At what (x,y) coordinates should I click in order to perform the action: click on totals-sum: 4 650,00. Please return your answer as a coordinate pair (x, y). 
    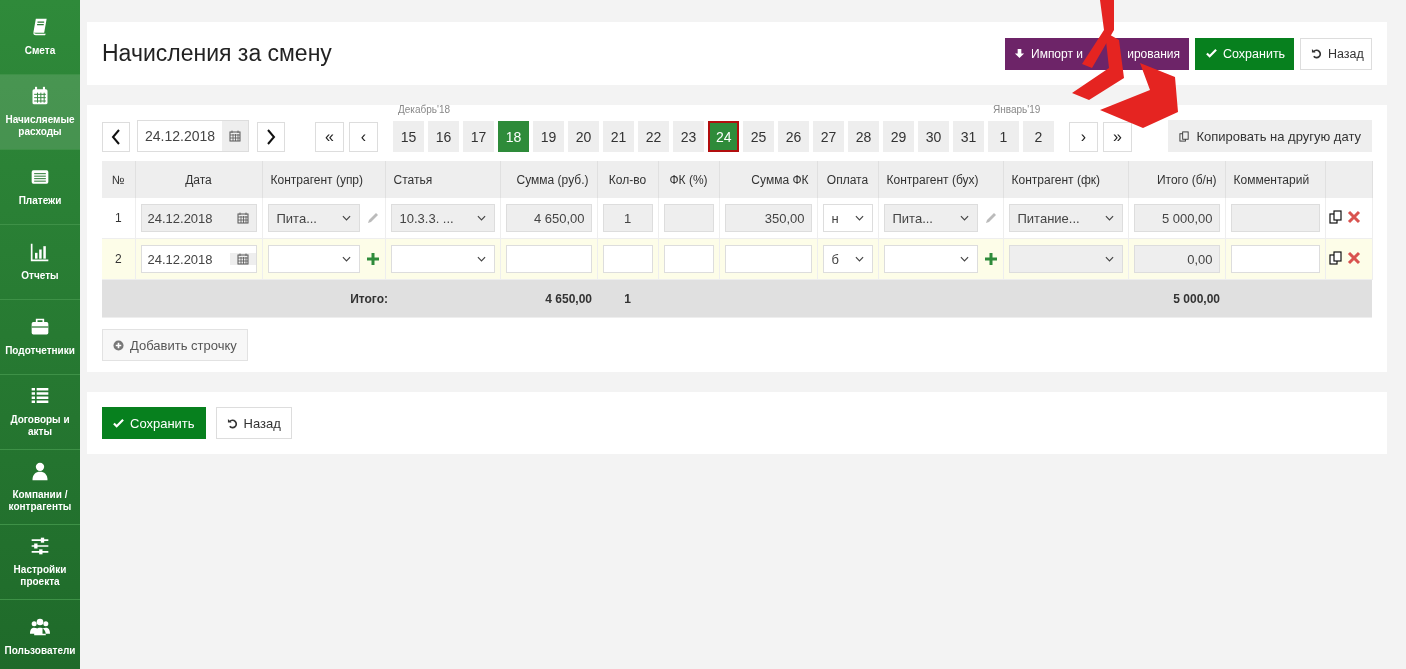
    Looking at the image, I should click on (568, 298).